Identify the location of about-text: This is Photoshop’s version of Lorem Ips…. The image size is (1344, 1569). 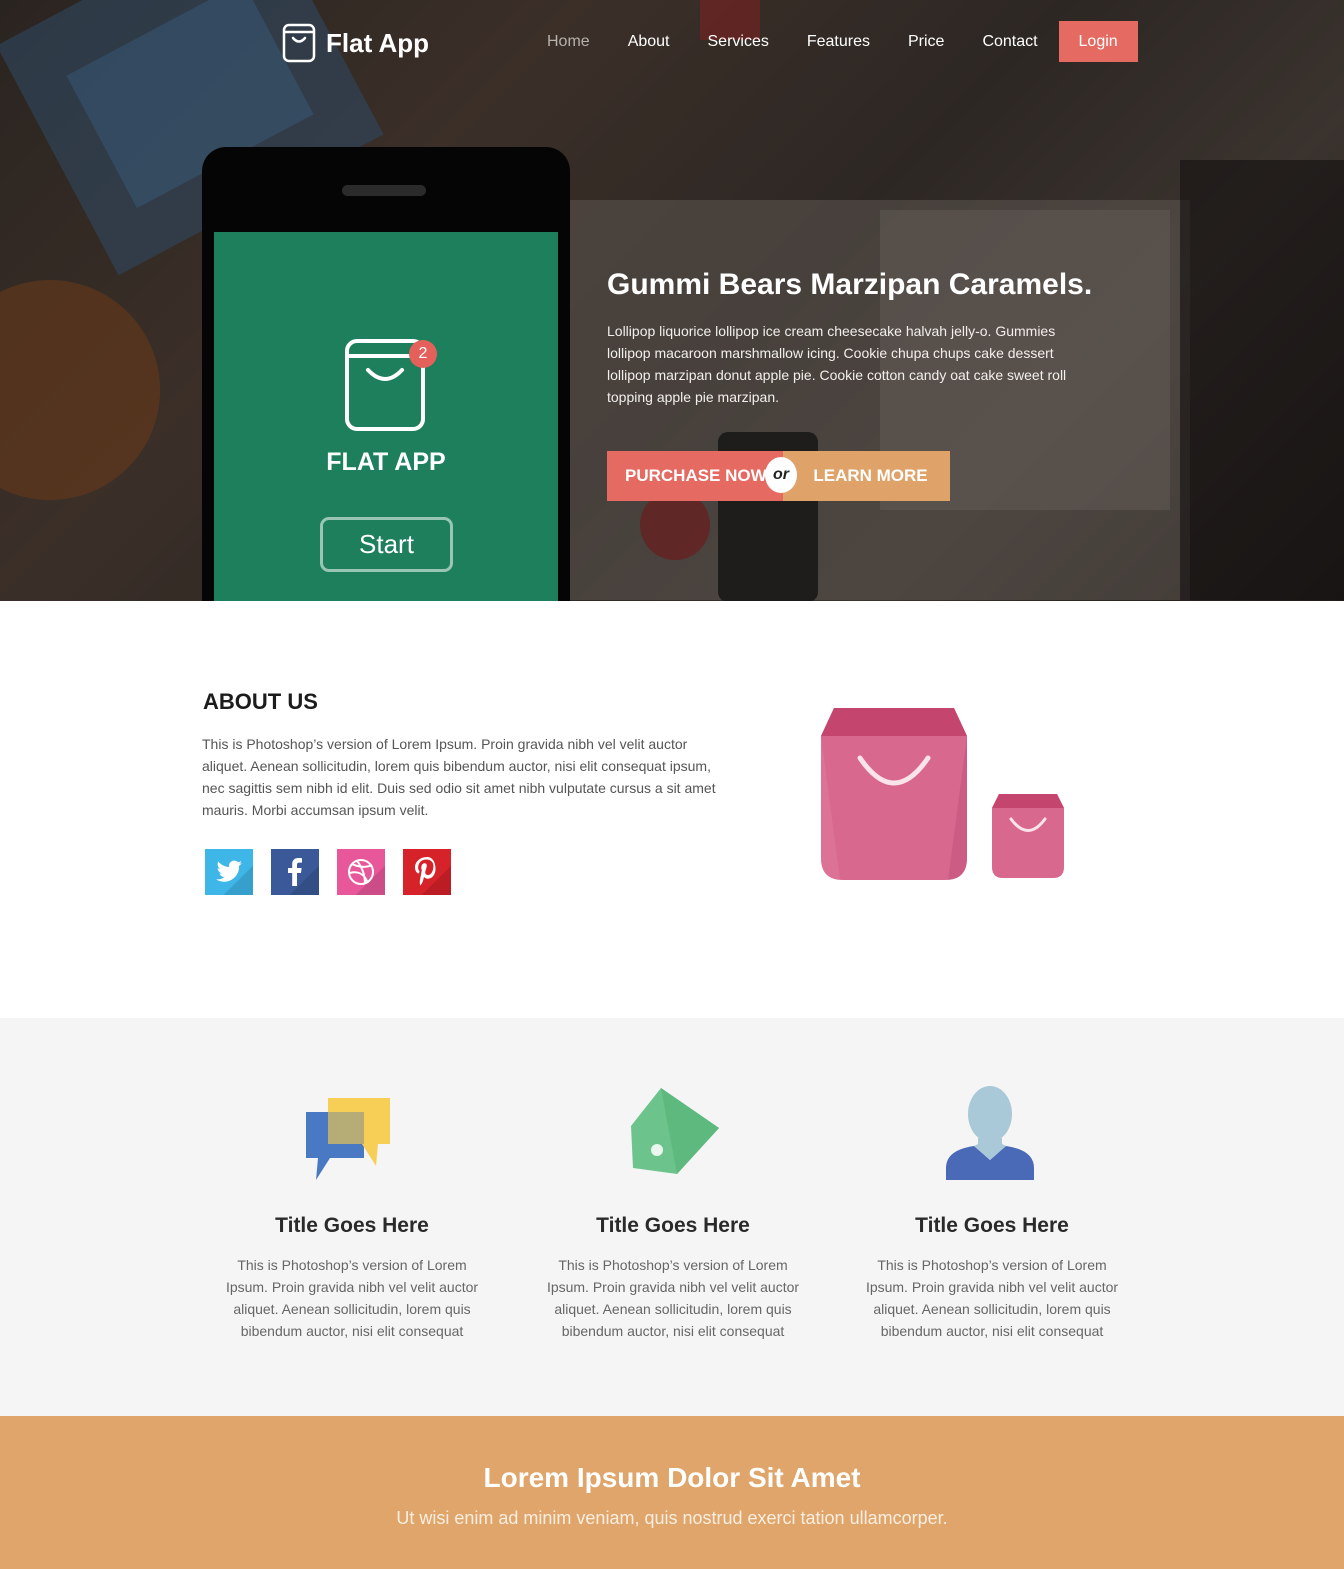
(459, 777).